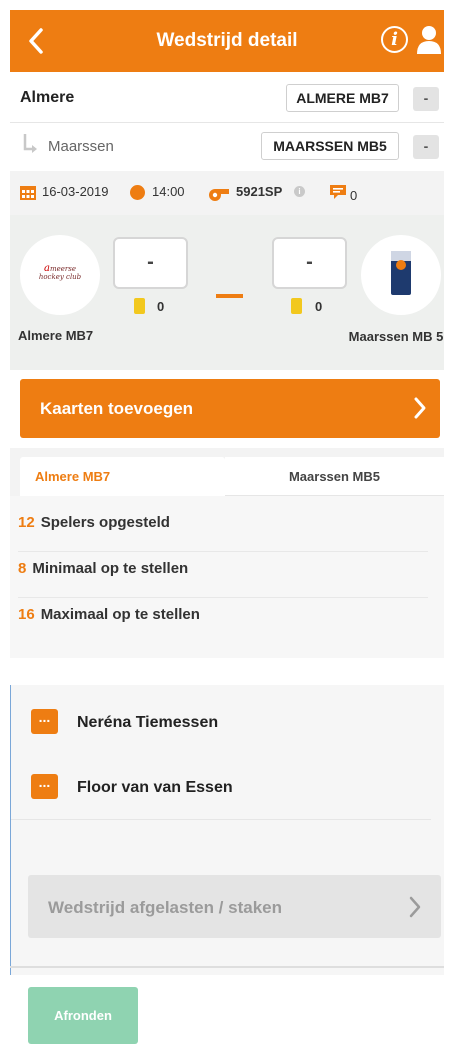 Image resolution: width=455 pixels, height=1046 pixels. Describe the element at coordinates (319, 306) in the screenshot. I see `away-card-count: 0` at that location.